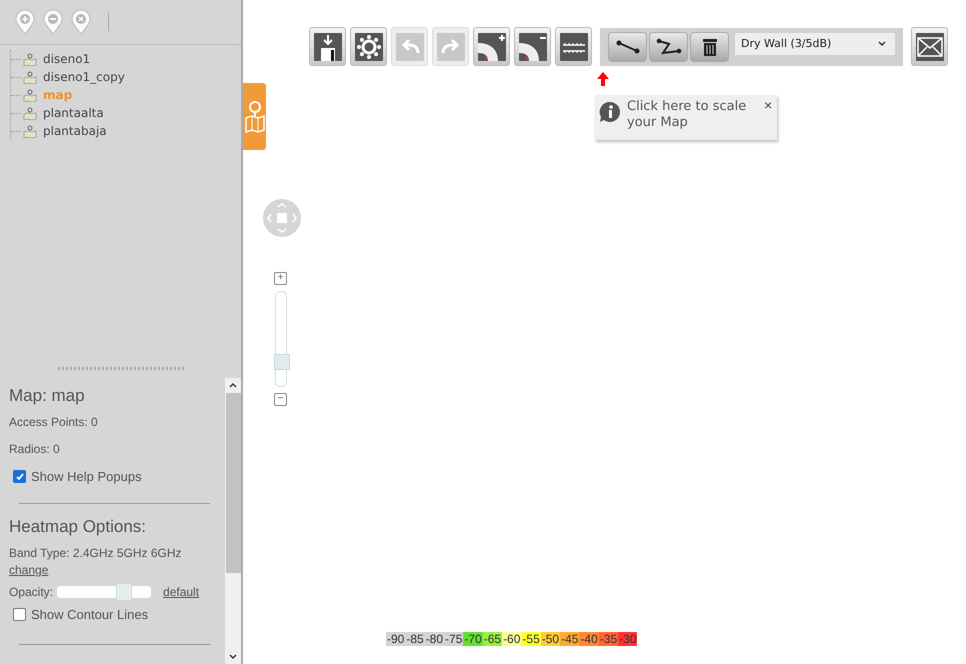 The height and width of the screenshot is (664, 966). What do you see at coordinates (550, 639) in the screenshot?
I see `legend-item: -50` at bounding box center [550, 639].